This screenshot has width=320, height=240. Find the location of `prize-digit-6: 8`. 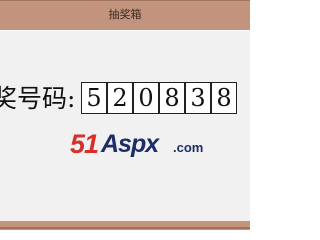

prize-digit-6: 8 is located at coordinates (224, 98).